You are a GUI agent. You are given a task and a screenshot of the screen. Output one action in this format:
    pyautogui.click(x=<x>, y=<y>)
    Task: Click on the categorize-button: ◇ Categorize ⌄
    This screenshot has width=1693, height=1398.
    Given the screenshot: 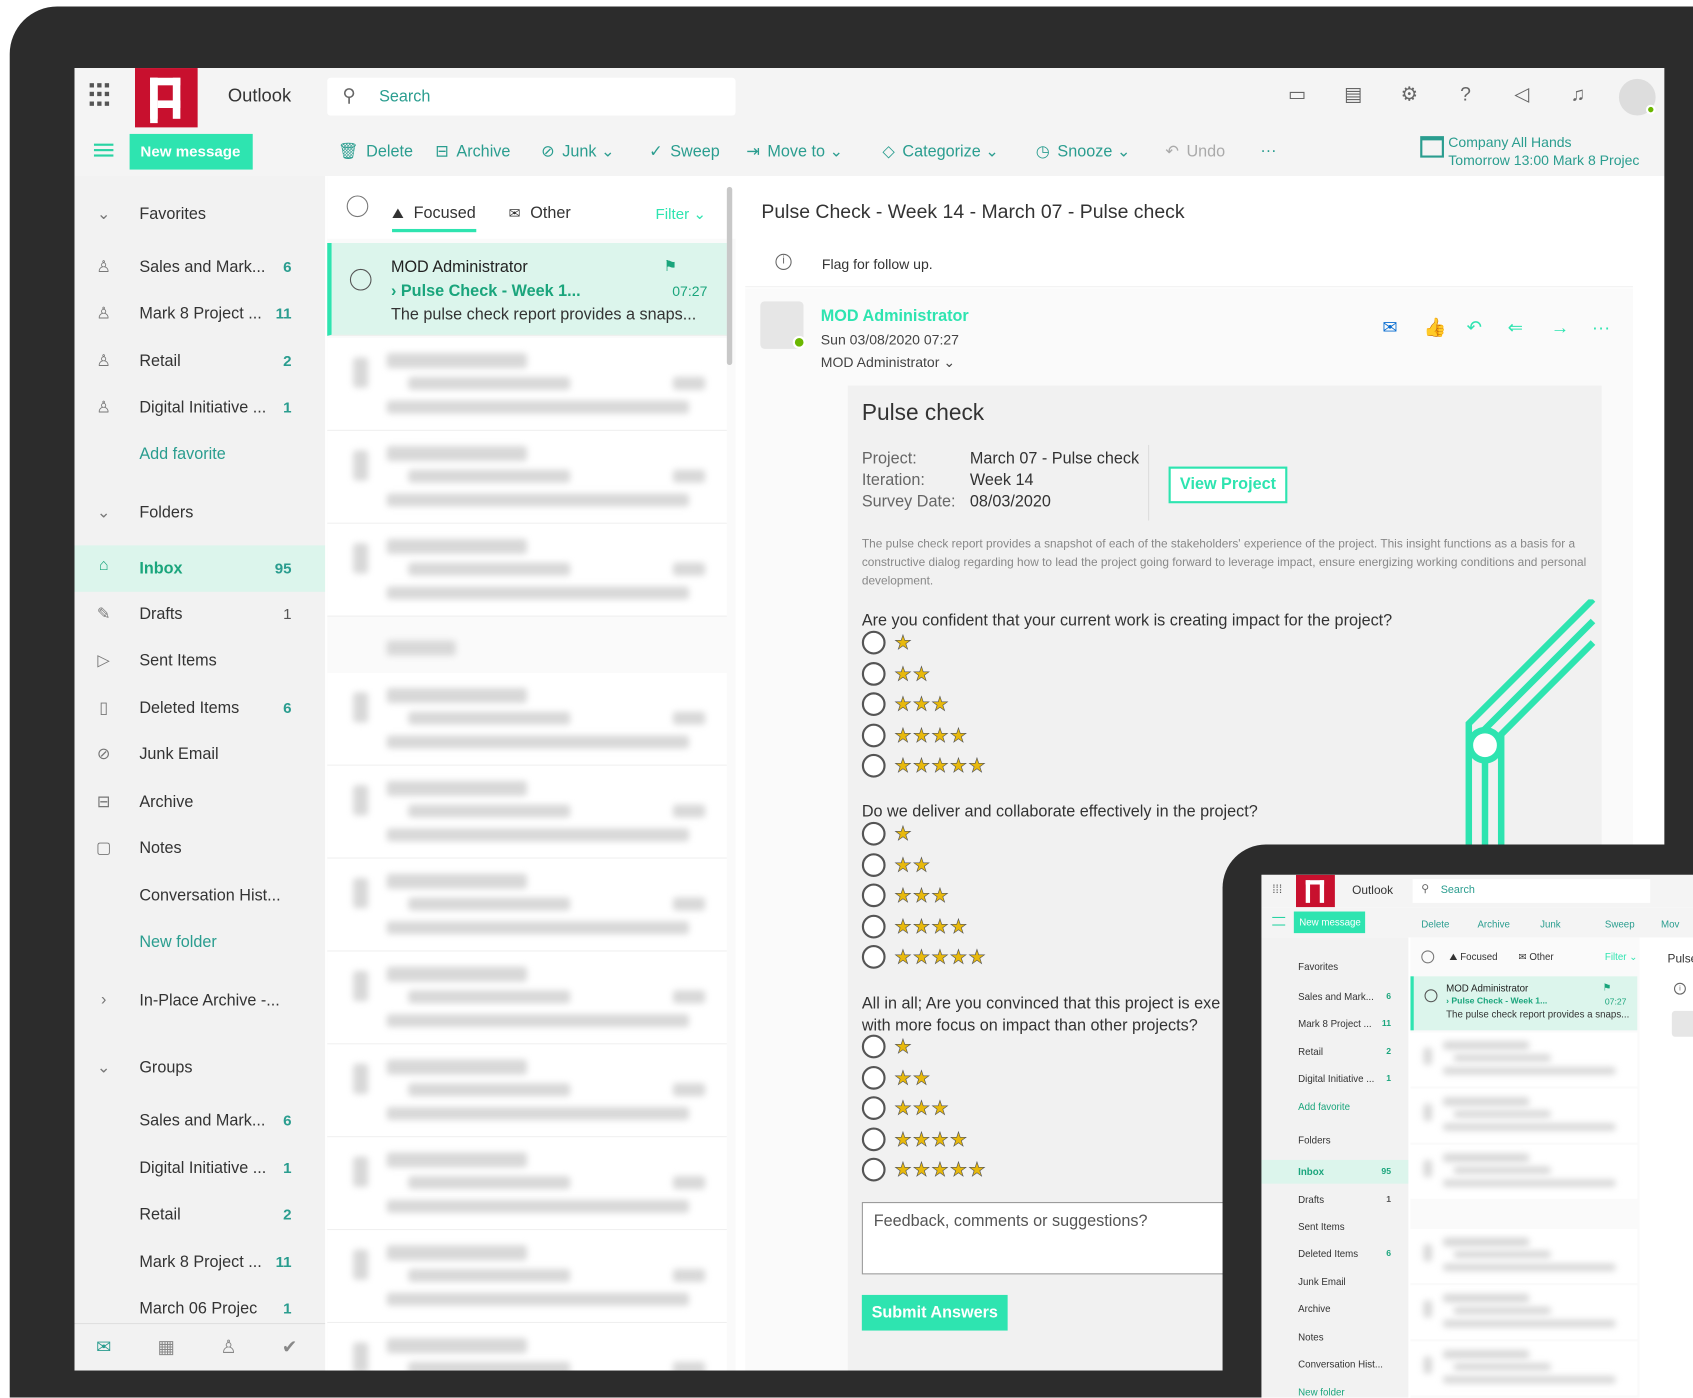 What is the action you would take?
    pyautogui.click(x=940, y=151)
    